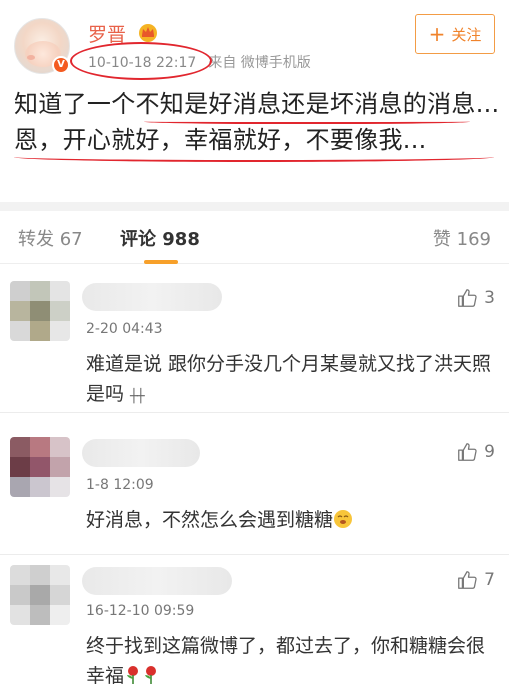 This screenshot has width=509, height=691. Describe the element at coordinates (259, 63) in the screenshot. I see `post-source: 来自 微博手机版` at that location.